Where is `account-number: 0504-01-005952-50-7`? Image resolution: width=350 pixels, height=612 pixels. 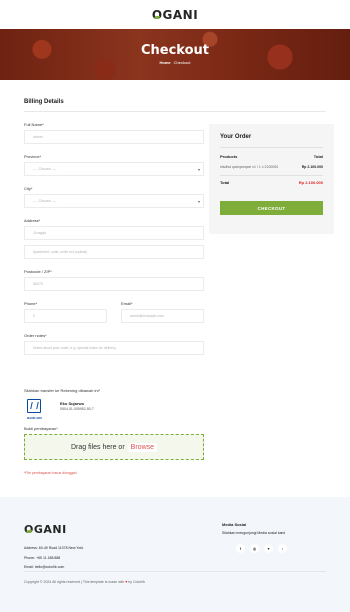
account-number: 0504-01-005952-50-7 is located at coordinates (77, 409).